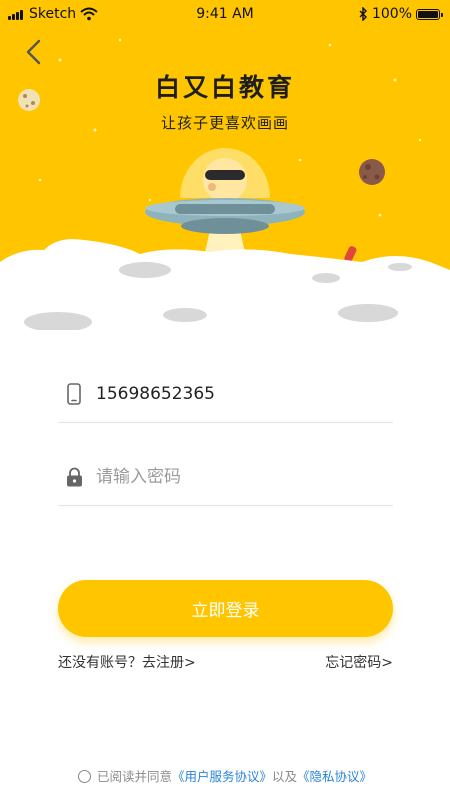  What do you see at coordinates (53, 14) in the screenshot?
I see `carrier-label: Sketch` at bounding box center [53, 14].